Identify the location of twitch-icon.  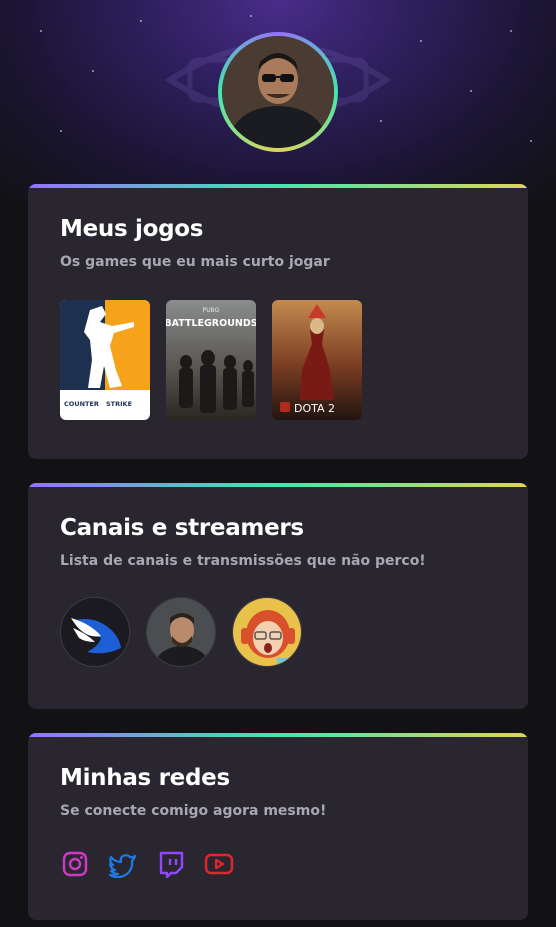
(171, 864).